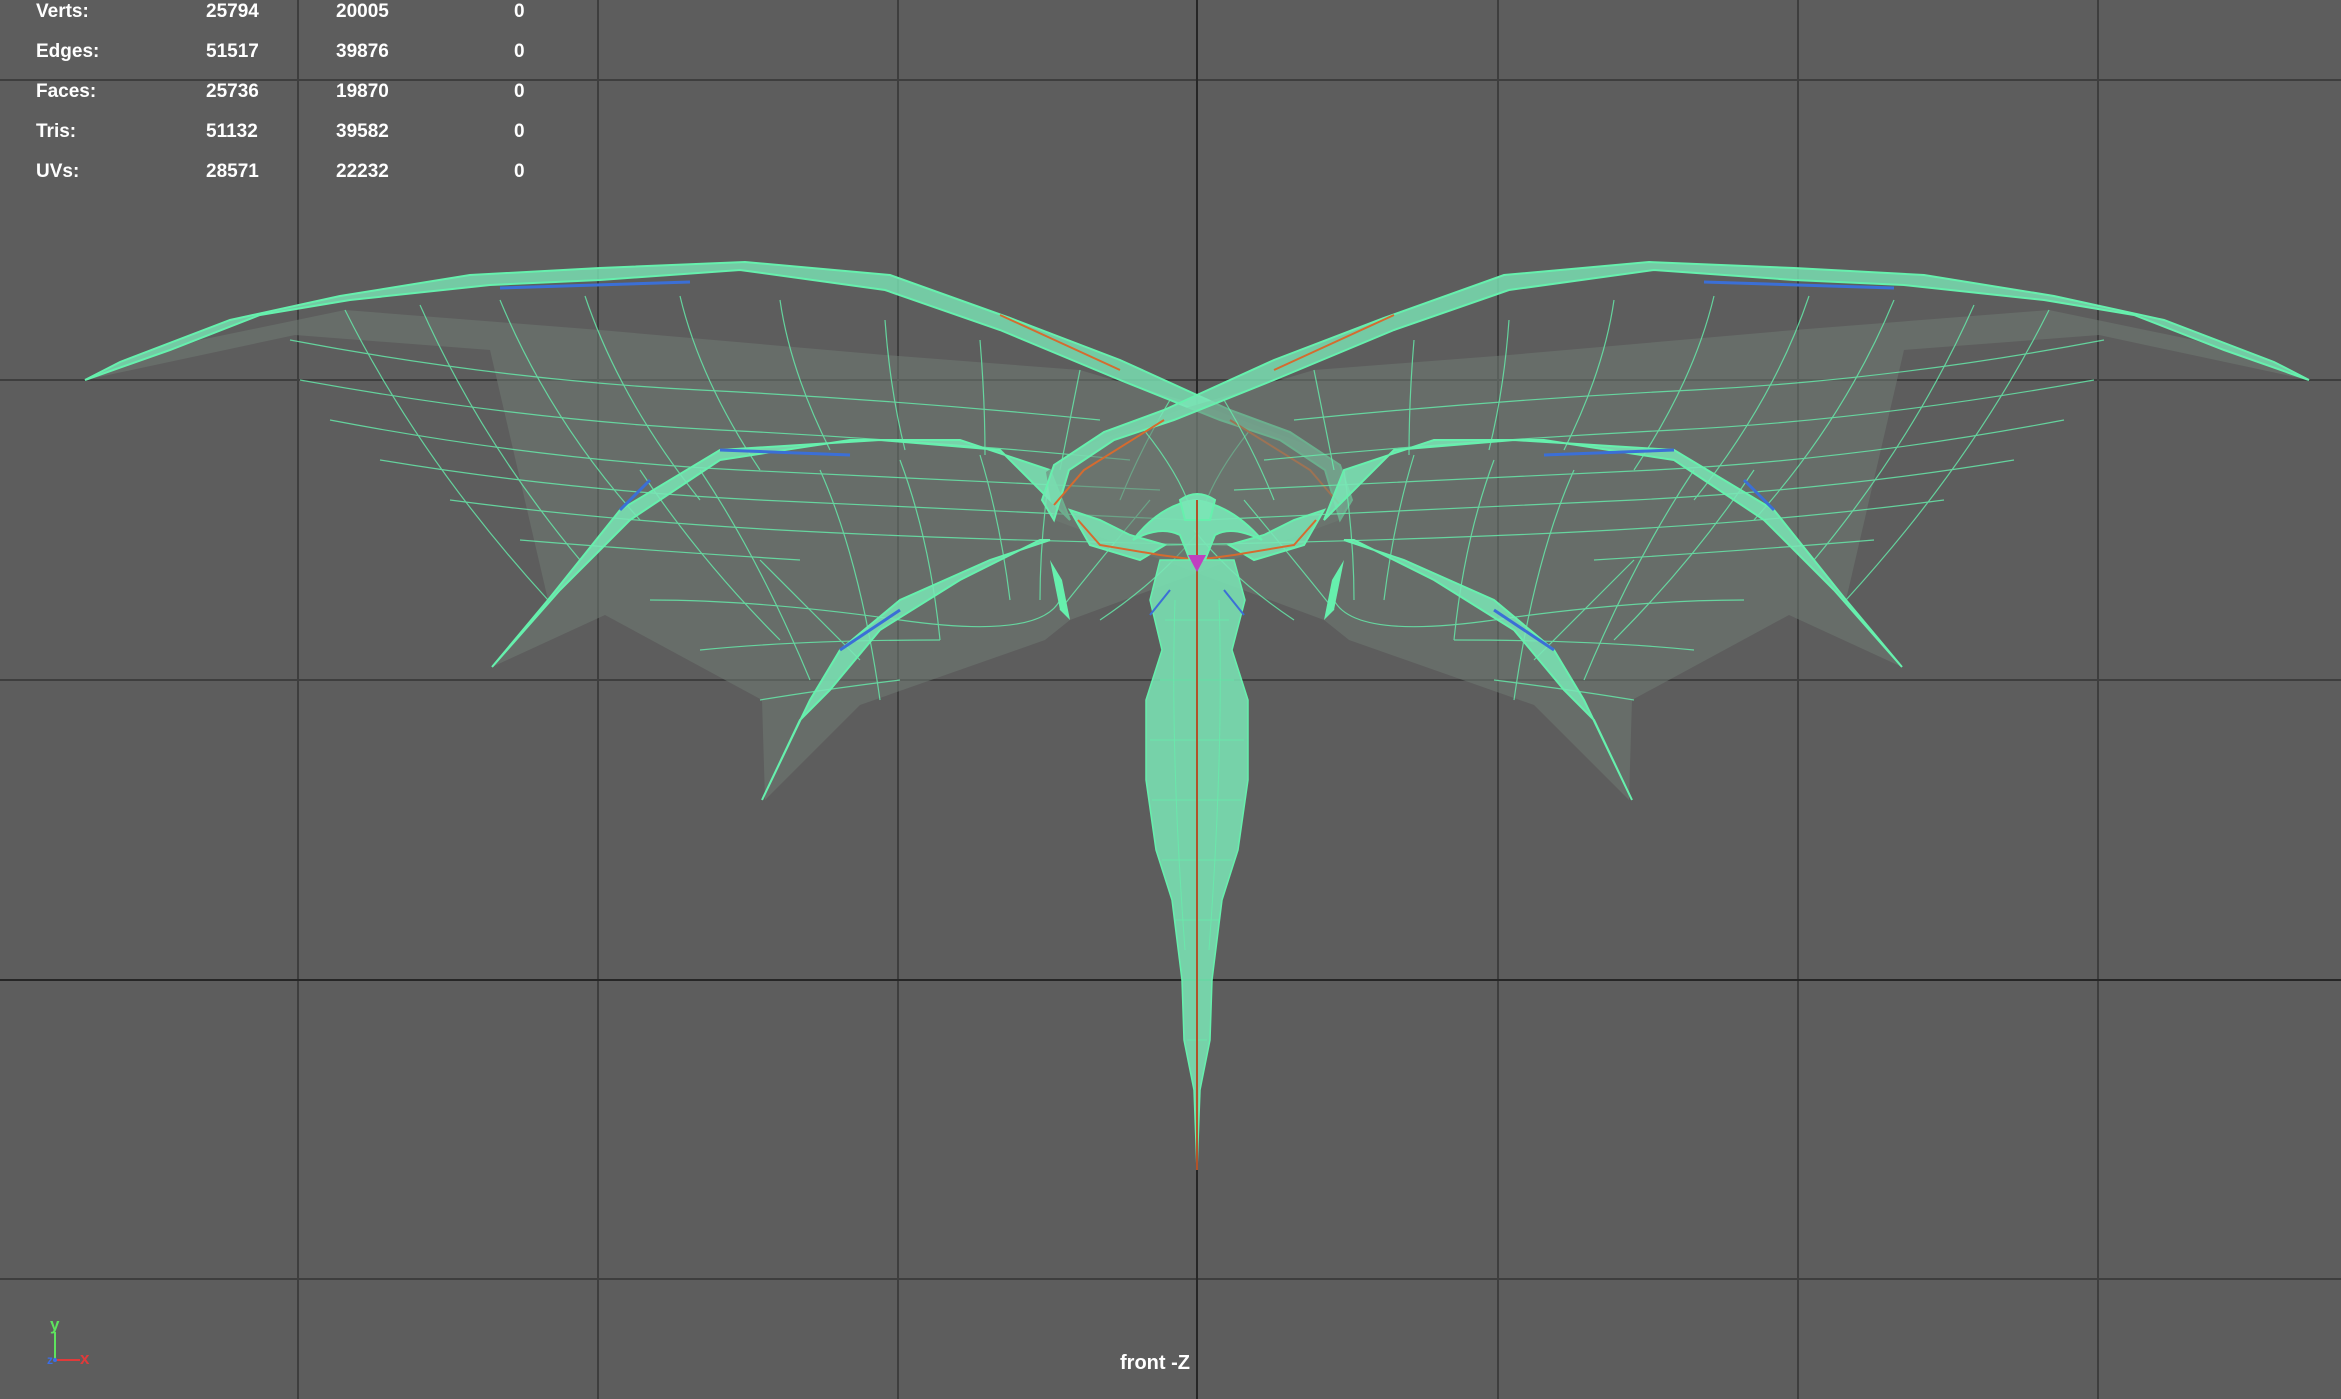 The image size is (2341, 1399). Describe the element at coordinates (1155, 1363) in the screenshot. I see `camera-name-label: front -Z` at that location.